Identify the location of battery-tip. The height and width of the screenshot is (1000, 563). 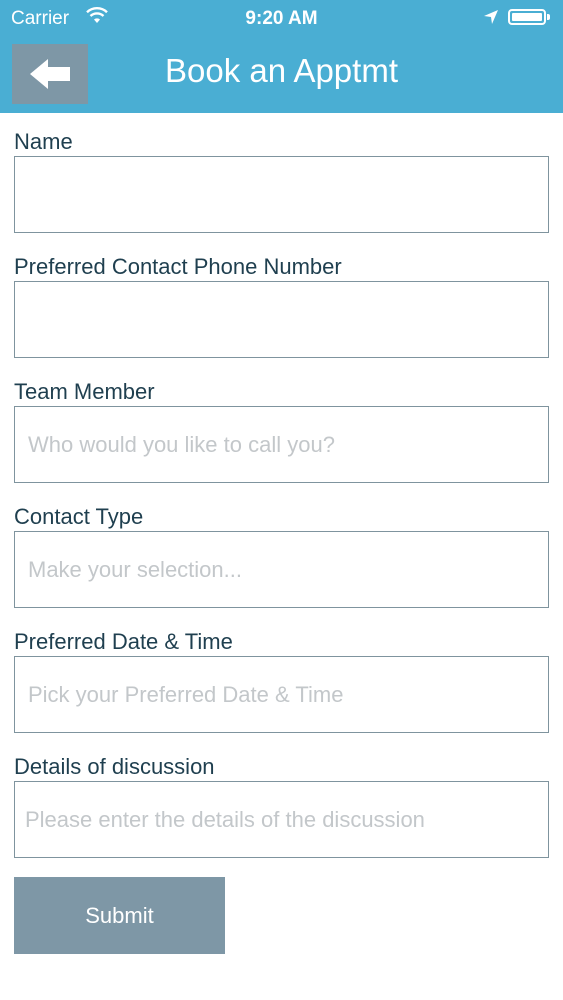
(548, 17).